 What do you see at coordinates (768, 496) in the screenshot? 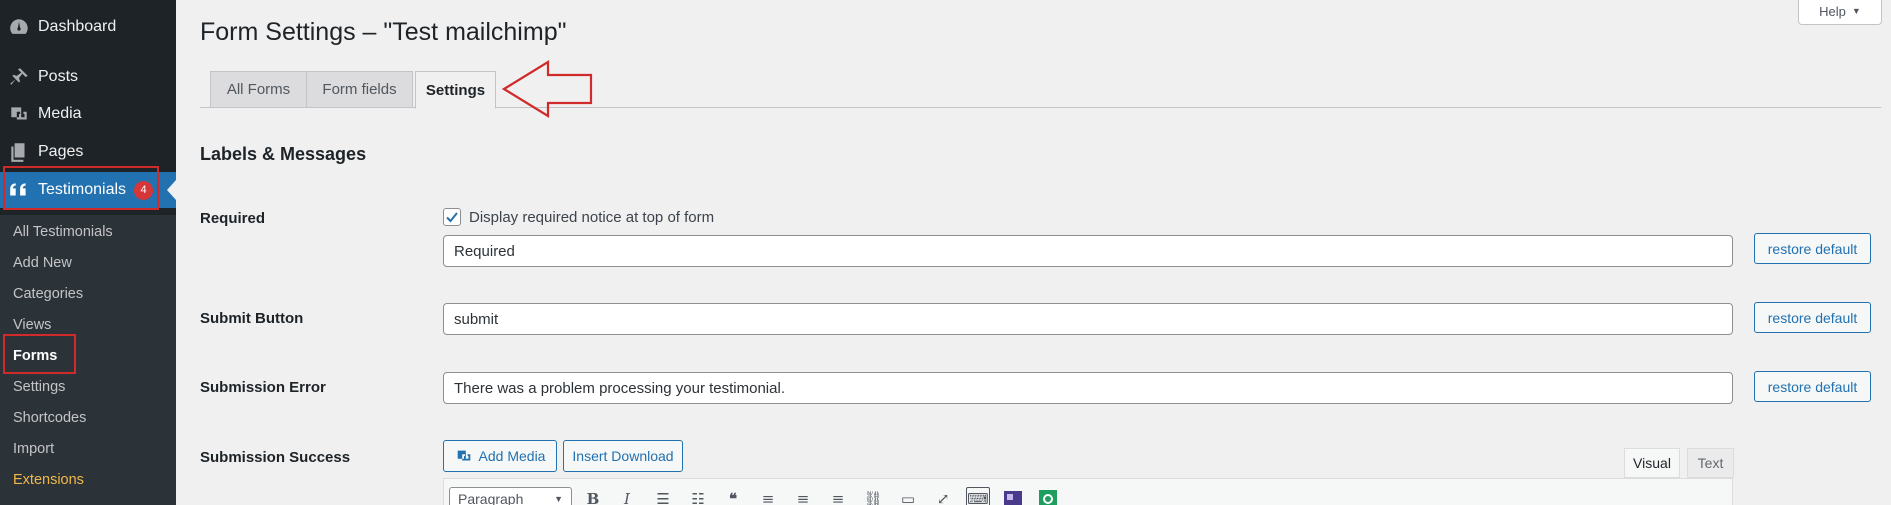
I see `align-left-icon: ≡` at bounding box center [768, 496].